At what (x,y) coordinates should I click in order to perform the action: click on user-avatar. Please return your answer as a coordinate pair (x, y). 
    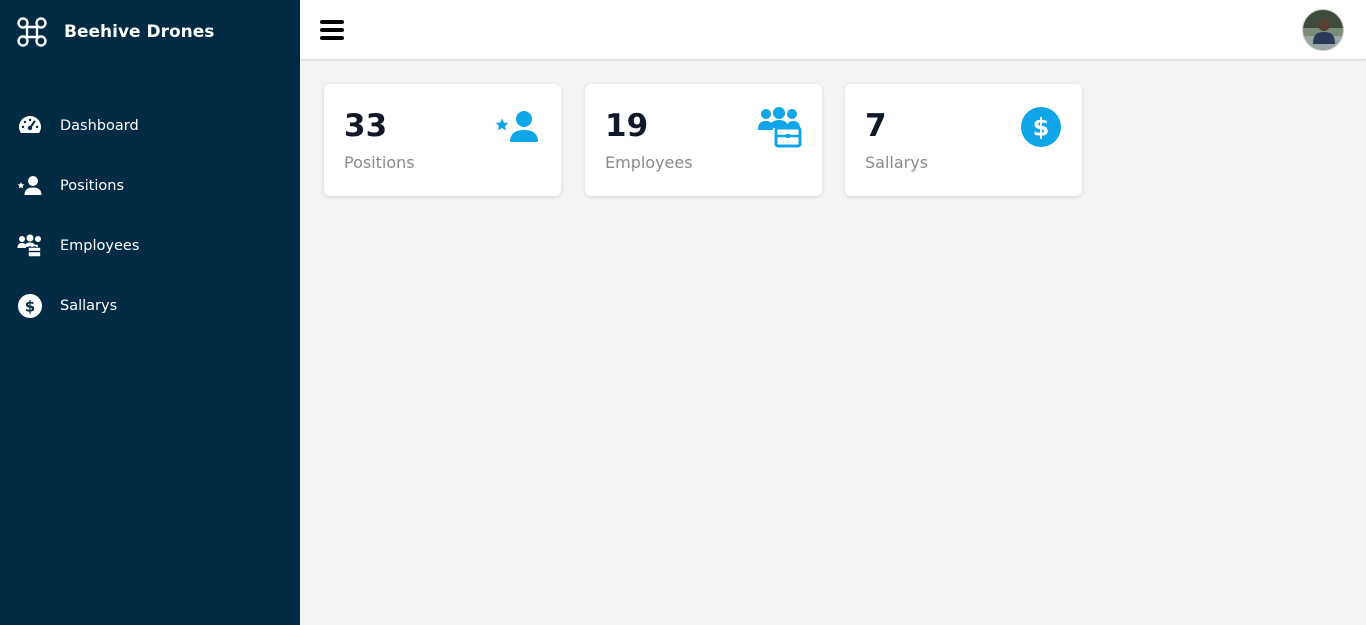
    Looking at the image, I should click on (1323, 30).